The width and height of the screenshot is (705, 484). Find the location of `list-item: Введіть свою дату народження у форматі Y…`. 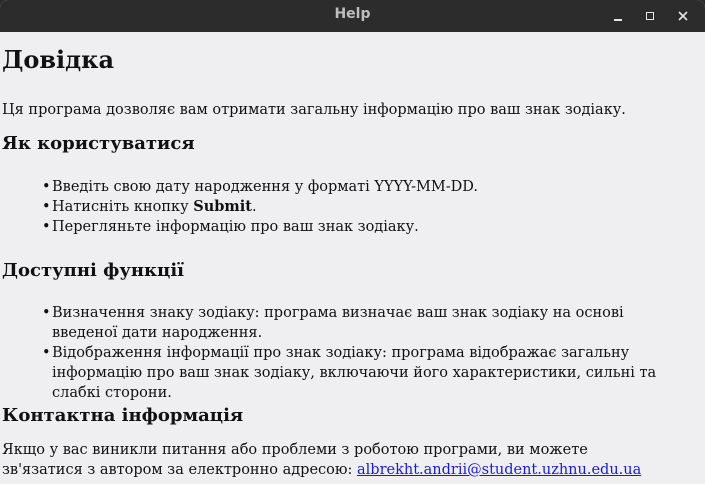

list-item: Введіть свою дату народження у форматі Y… is located at coordinates (260, 187).